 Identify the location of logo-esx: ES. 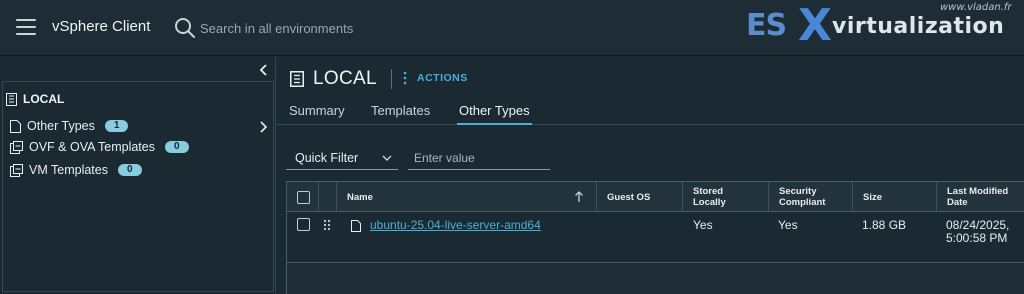
(766, 25).